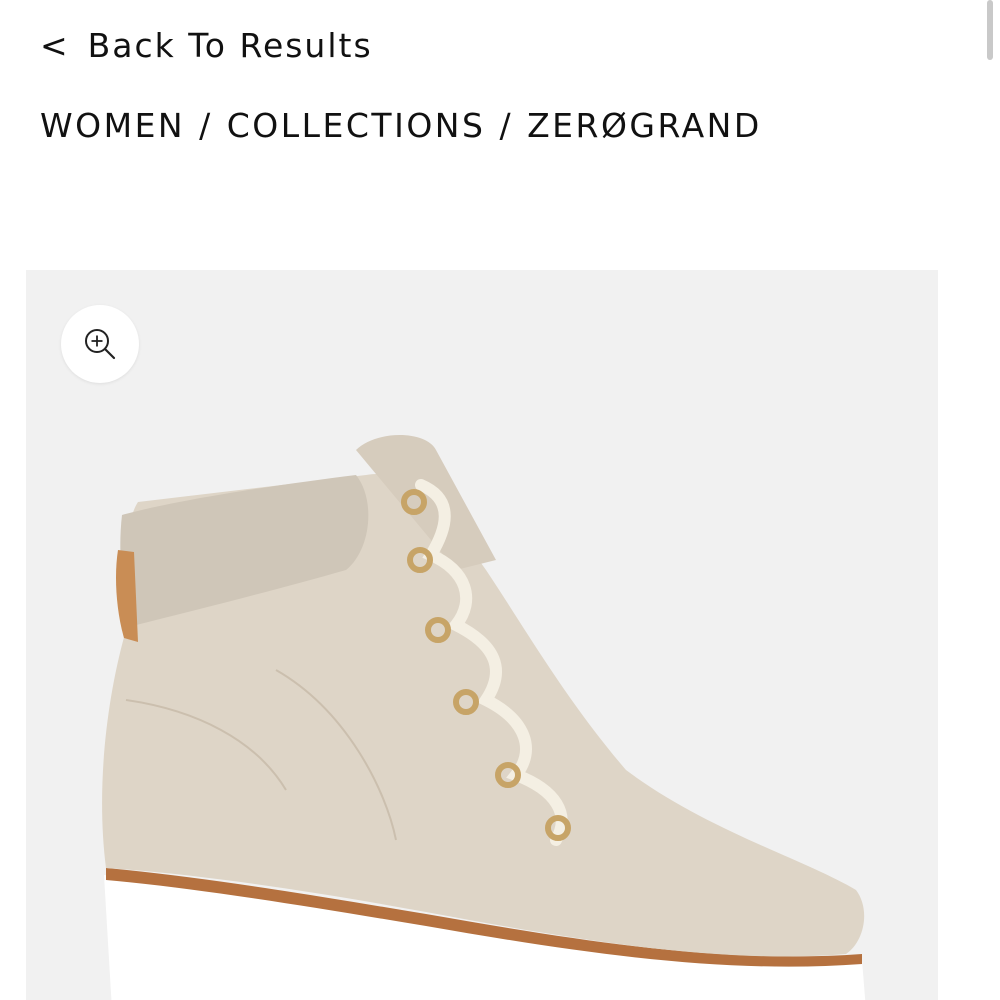  Describe the element at coordinates (230, 45) in the screenshot. I see `back-to-results-label: Back To Results` at that location.